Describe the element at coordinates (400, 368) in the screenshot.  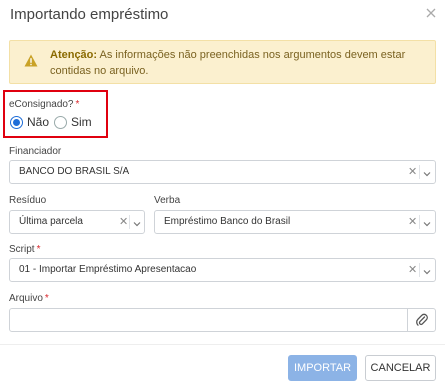
I see `cancel-button: CANCELAR` at that location.